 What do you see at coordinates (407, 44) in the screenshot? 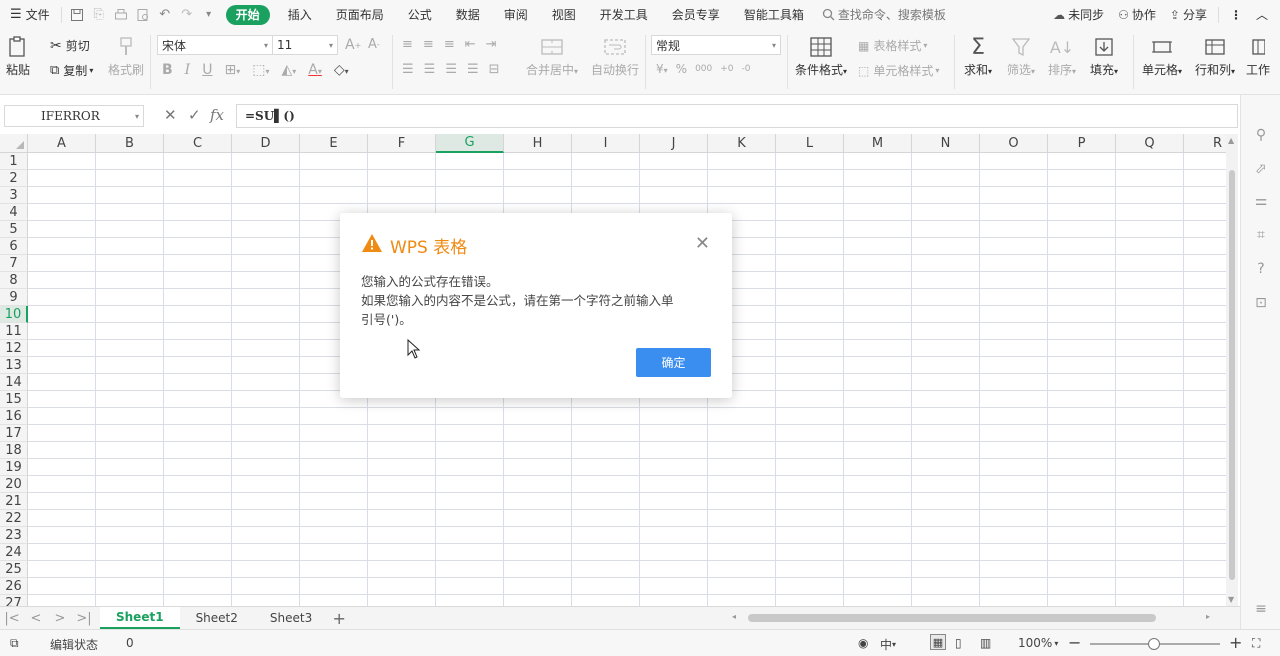
I see `align-top-icon: ≡` at bounding box center [407, 44].